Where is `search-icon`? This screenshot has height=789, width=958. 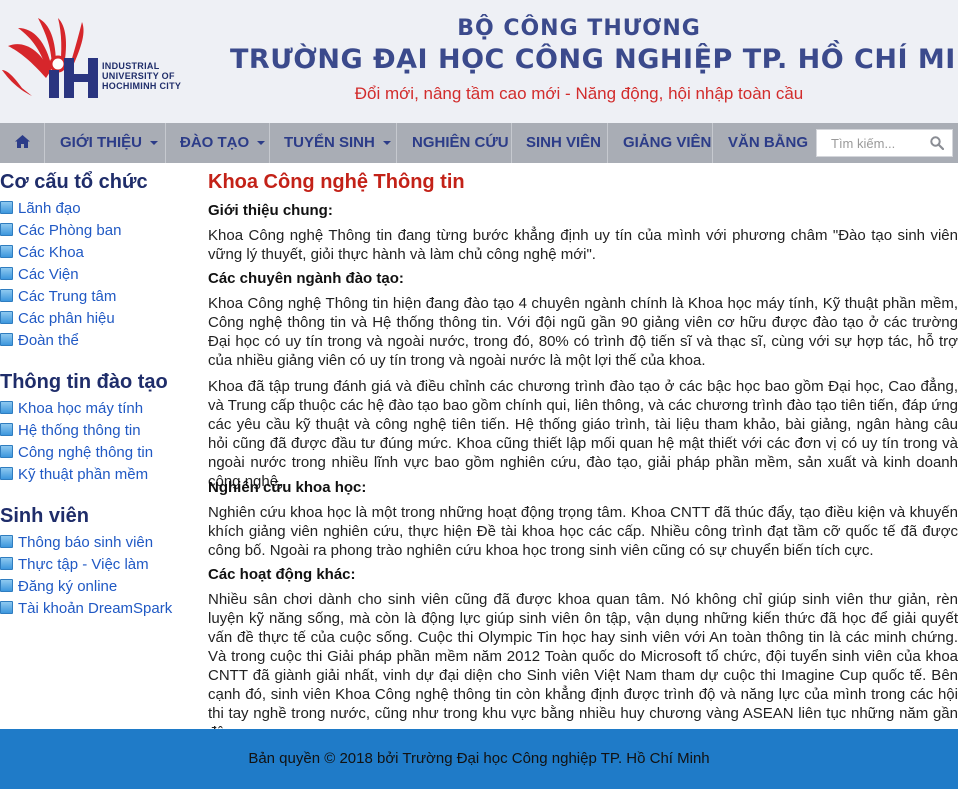
search-icon is located at coordinates (937, 143).